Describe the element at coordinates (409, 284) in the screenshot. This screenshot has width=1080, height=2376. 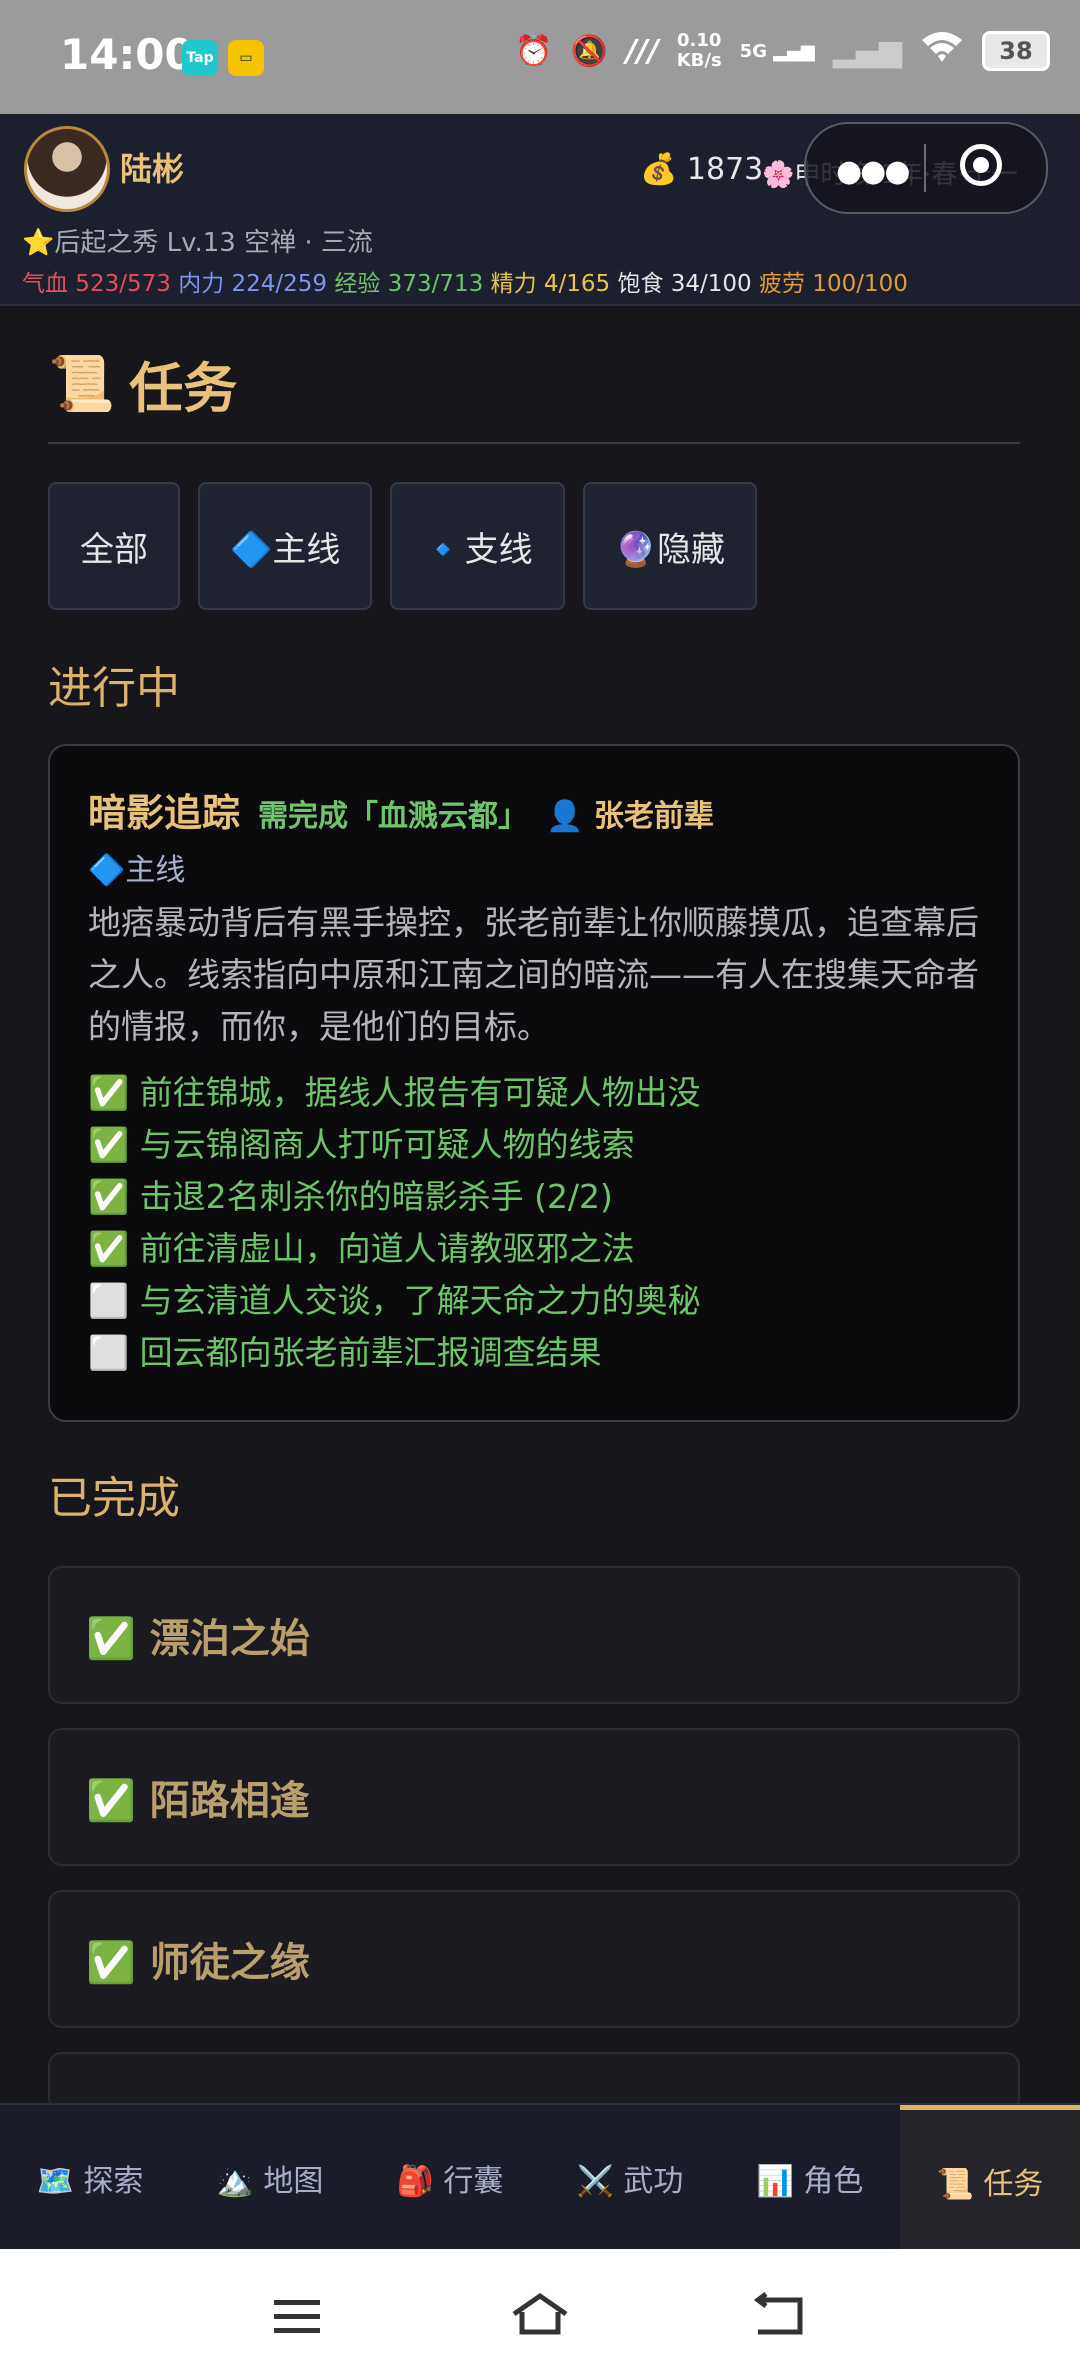
I see `stat-exp: 经验 373/713` at that location.